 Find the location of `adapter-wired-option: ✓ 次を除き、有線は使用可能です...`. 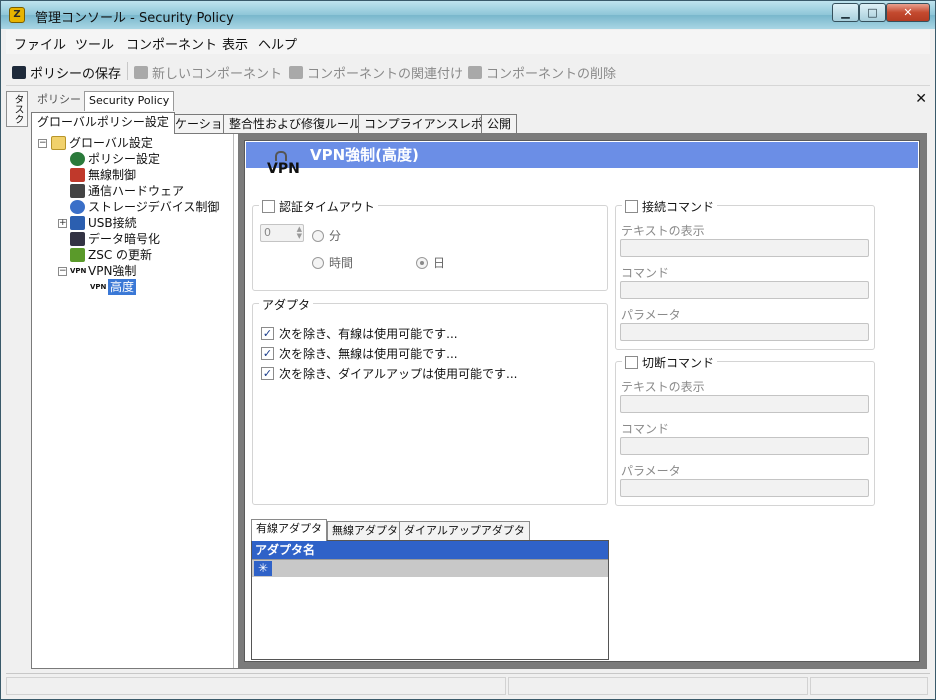

adapter-wired-option: ✓ 次を除き、有線は使用可能です... is located at coordinates (359, 333).